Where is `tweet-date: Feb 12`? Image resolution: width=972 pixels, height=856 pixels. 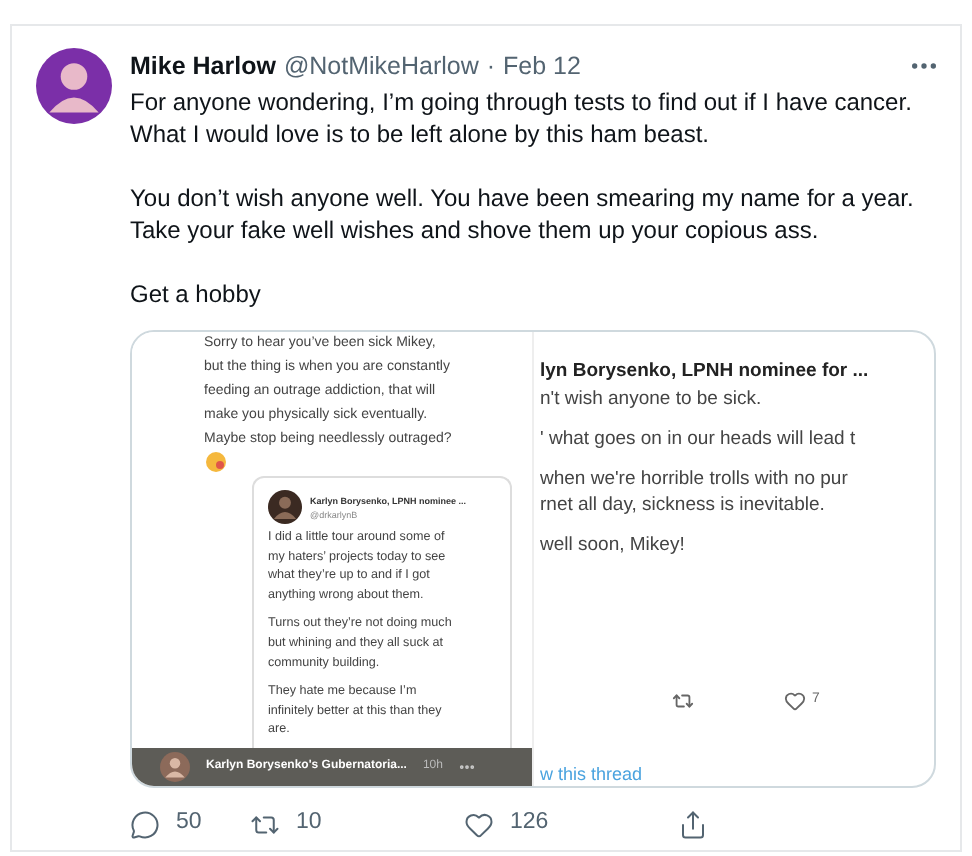
tweet-date: Feb 12 is located at coordinates (542, 67).